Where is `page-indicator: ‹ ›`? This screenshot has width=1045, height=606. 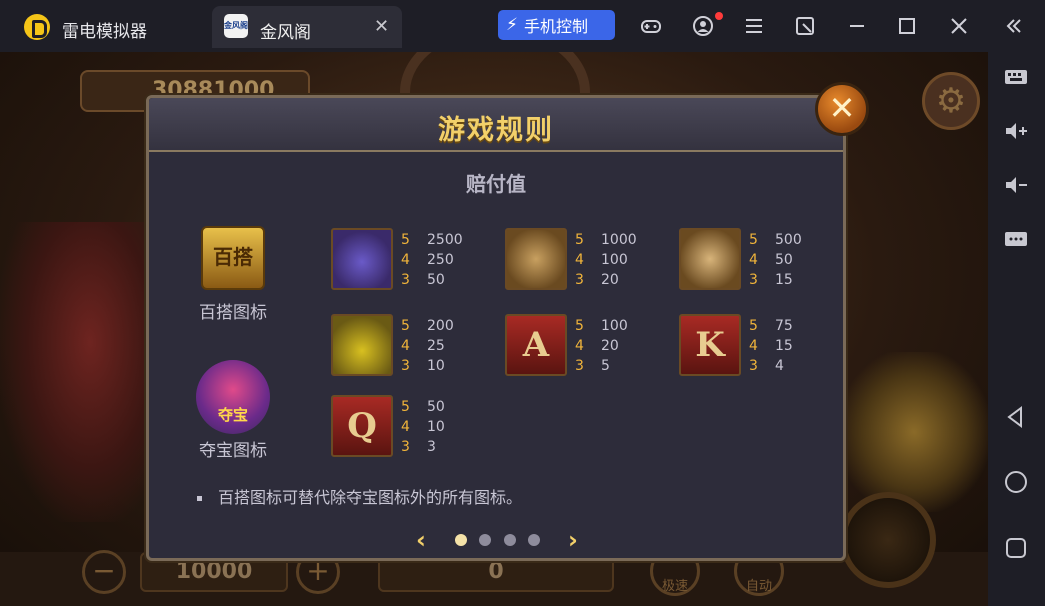
page-indicator: ‹ › is located at coordinates (499, 541).